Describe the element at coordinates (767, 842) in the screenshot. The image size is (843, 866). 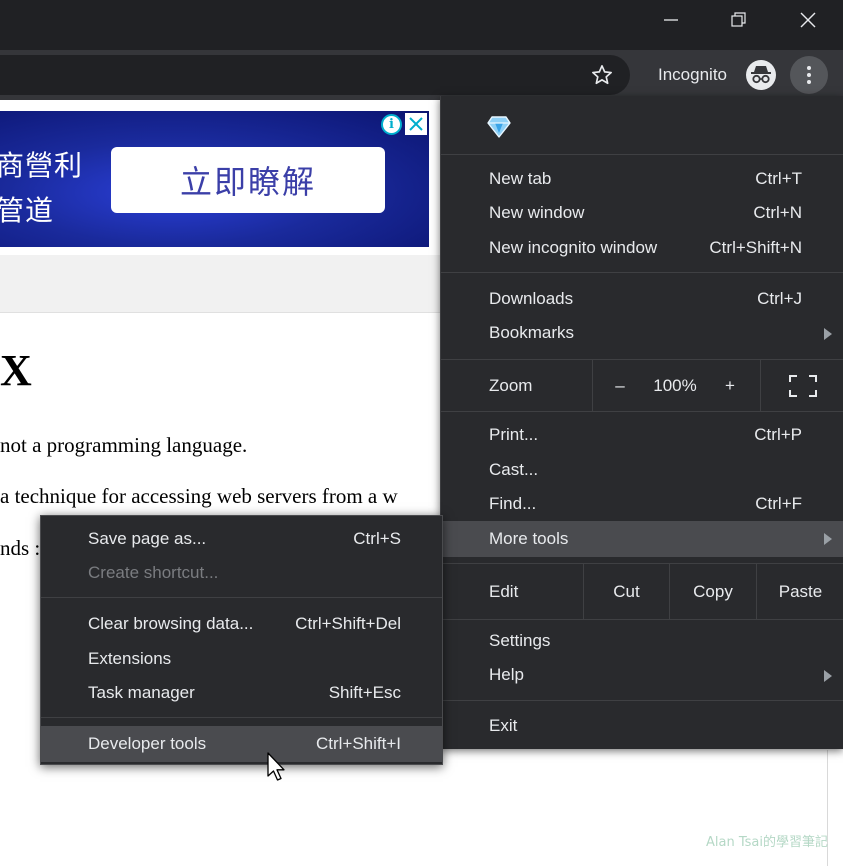
I see `watermark: Alan Tsai的學習筆記` at that location.